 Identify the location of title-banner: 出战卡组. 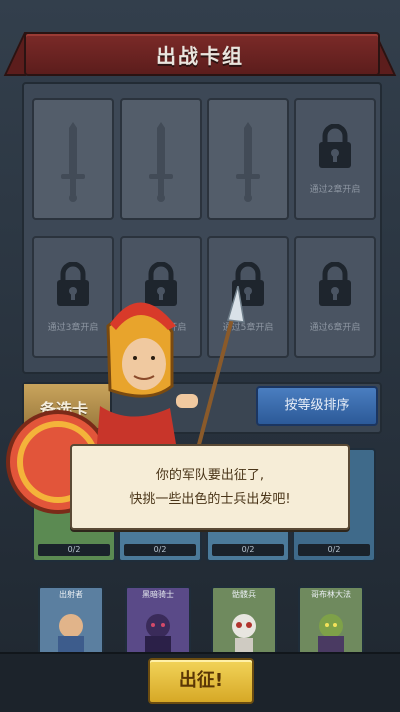
(200, 52).